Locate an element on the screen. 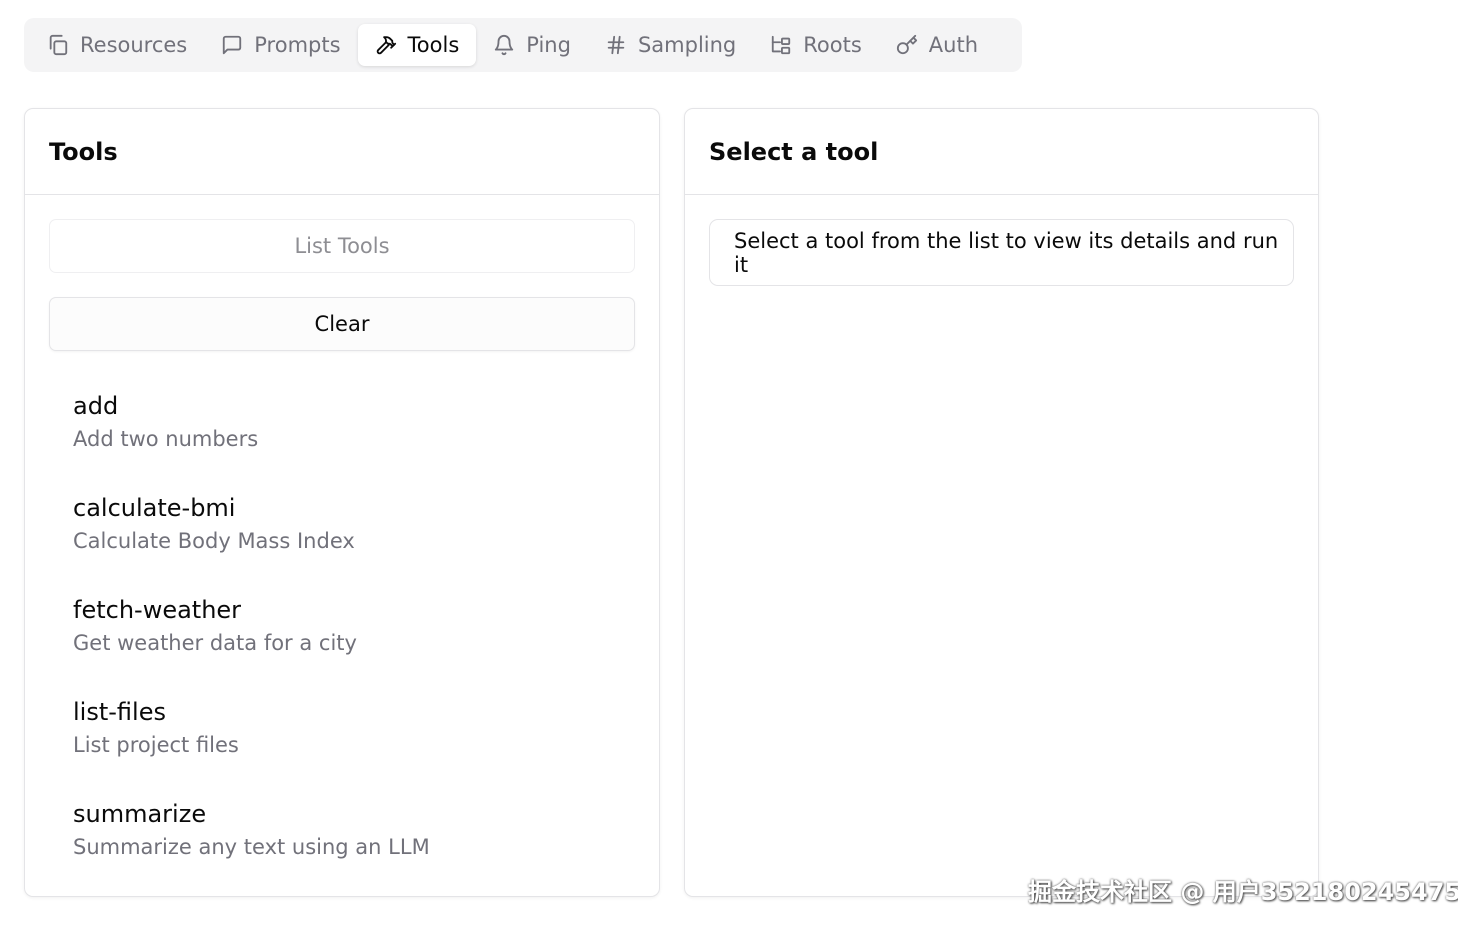 The height and width of the screenshot is (928, 1458). tool-description: Summarize any text using an LLM is located at coordinates (251, 847).